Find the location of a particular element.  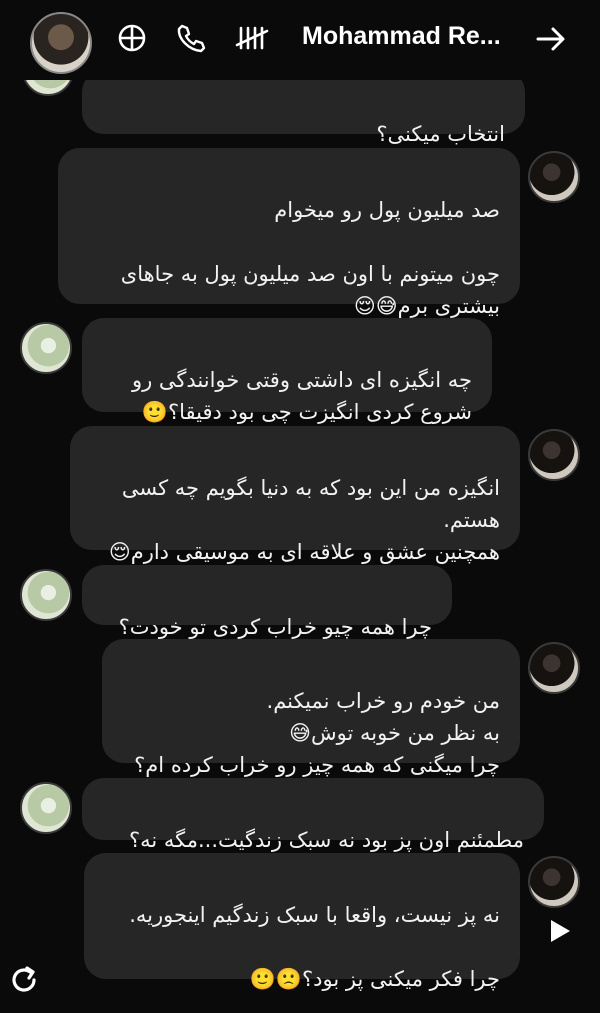

refresh-icon is located at coordinates (24, 980).